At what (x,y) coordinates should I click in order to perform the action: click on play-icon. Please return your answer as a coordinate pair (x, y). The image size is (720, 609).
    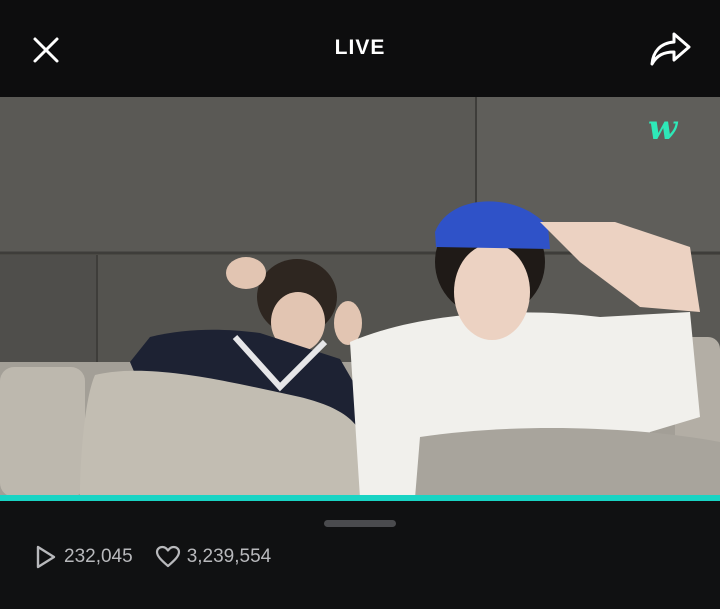
    Looking at the image, I should click on (46, 557).